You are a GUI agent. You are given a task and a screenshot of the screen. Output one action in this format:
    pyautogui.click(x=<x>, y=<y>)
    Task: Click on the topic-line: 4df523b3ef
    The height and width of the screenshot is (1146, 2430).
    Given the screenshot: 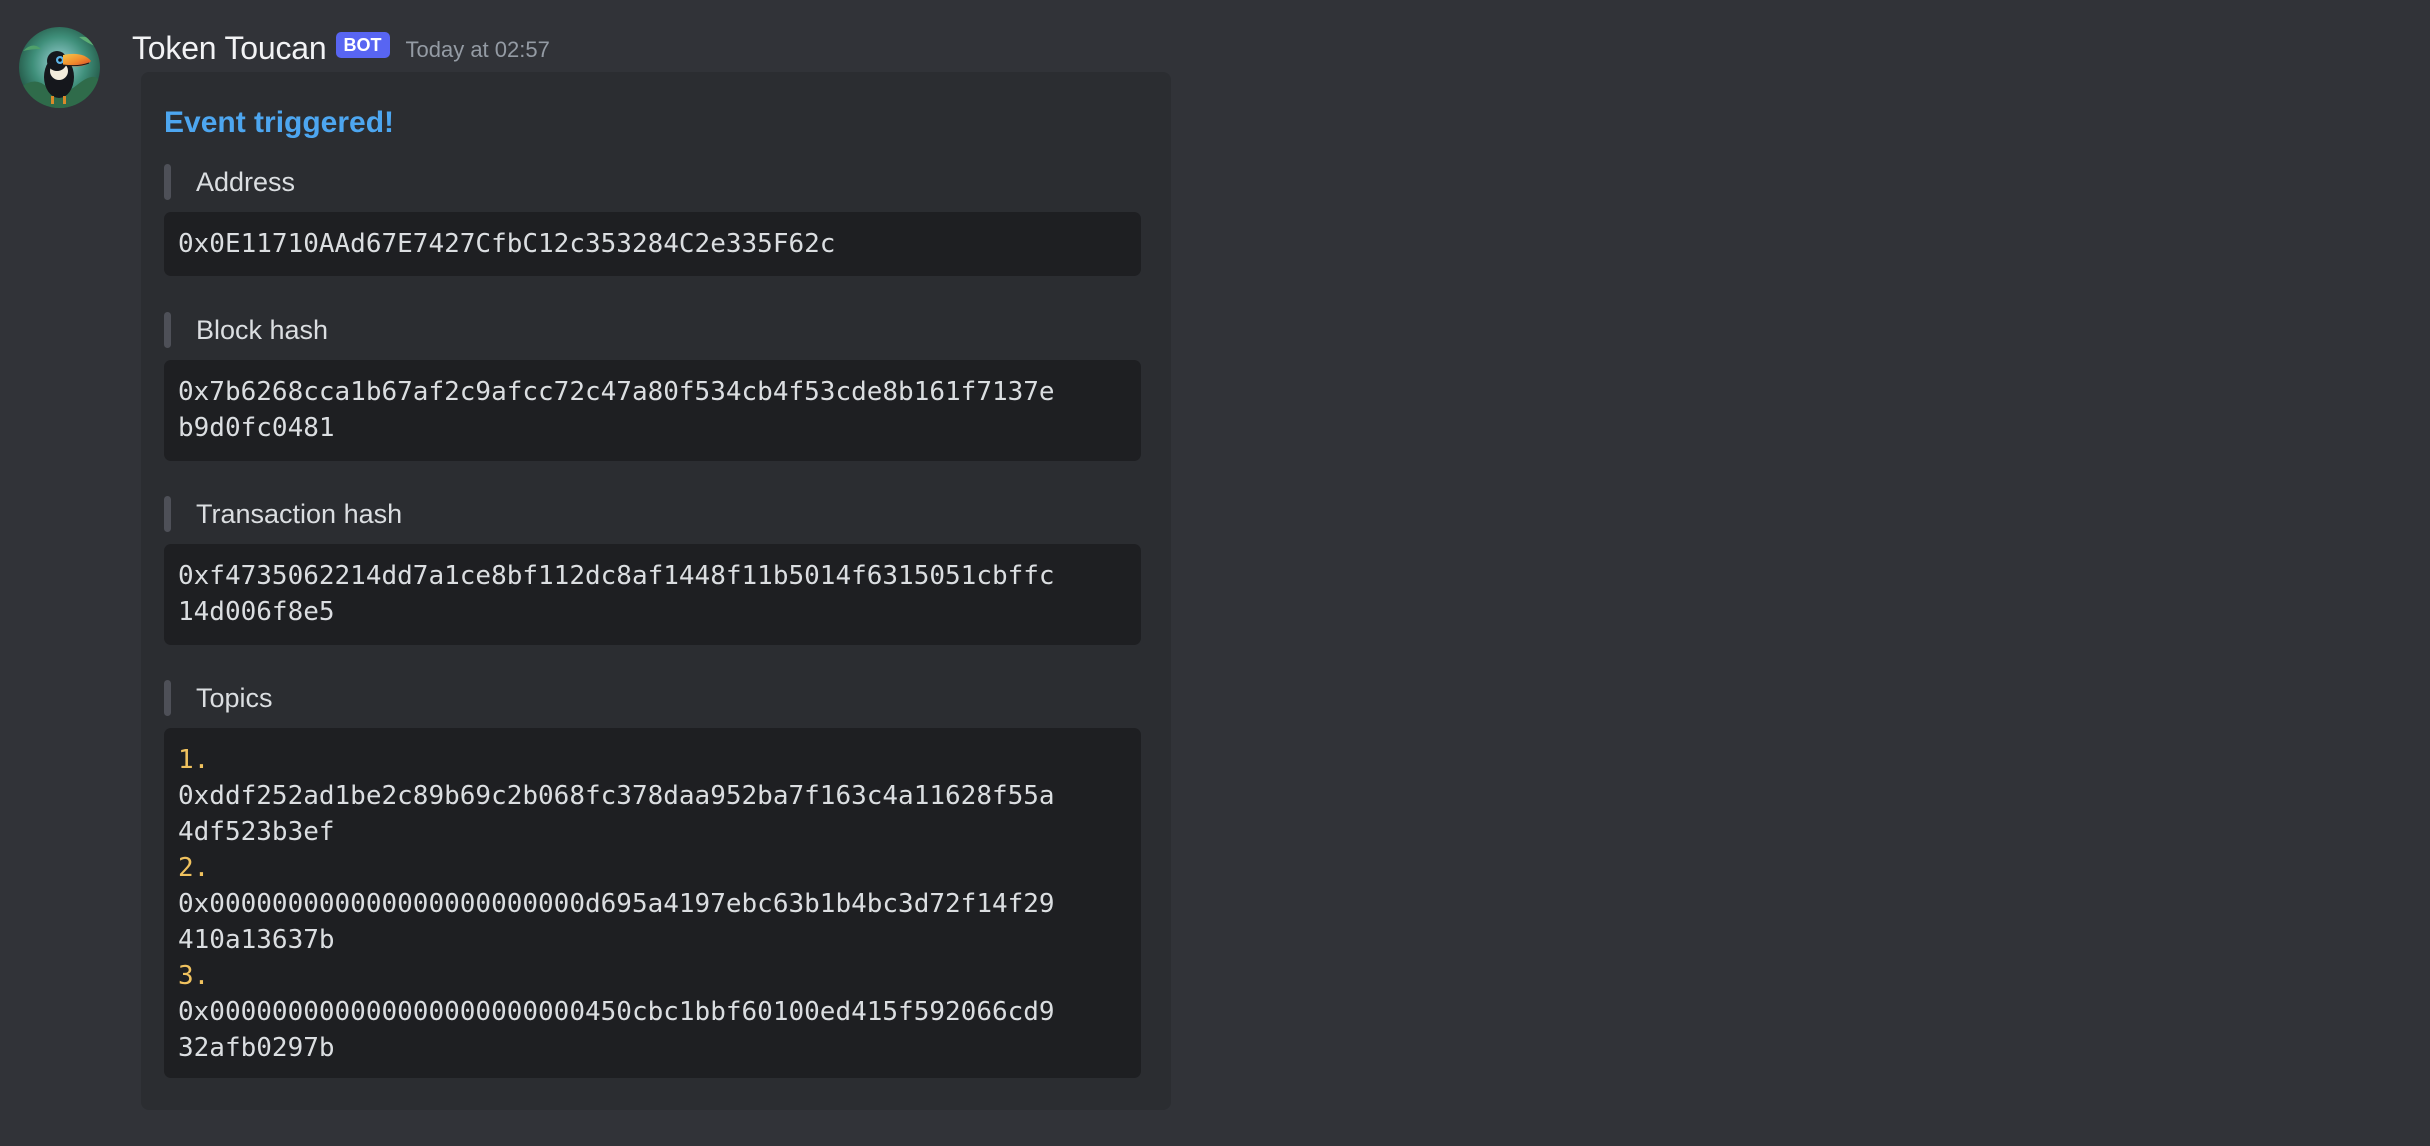 What is the action you would take?
    pyautogui.click(x=256, y=832)
    